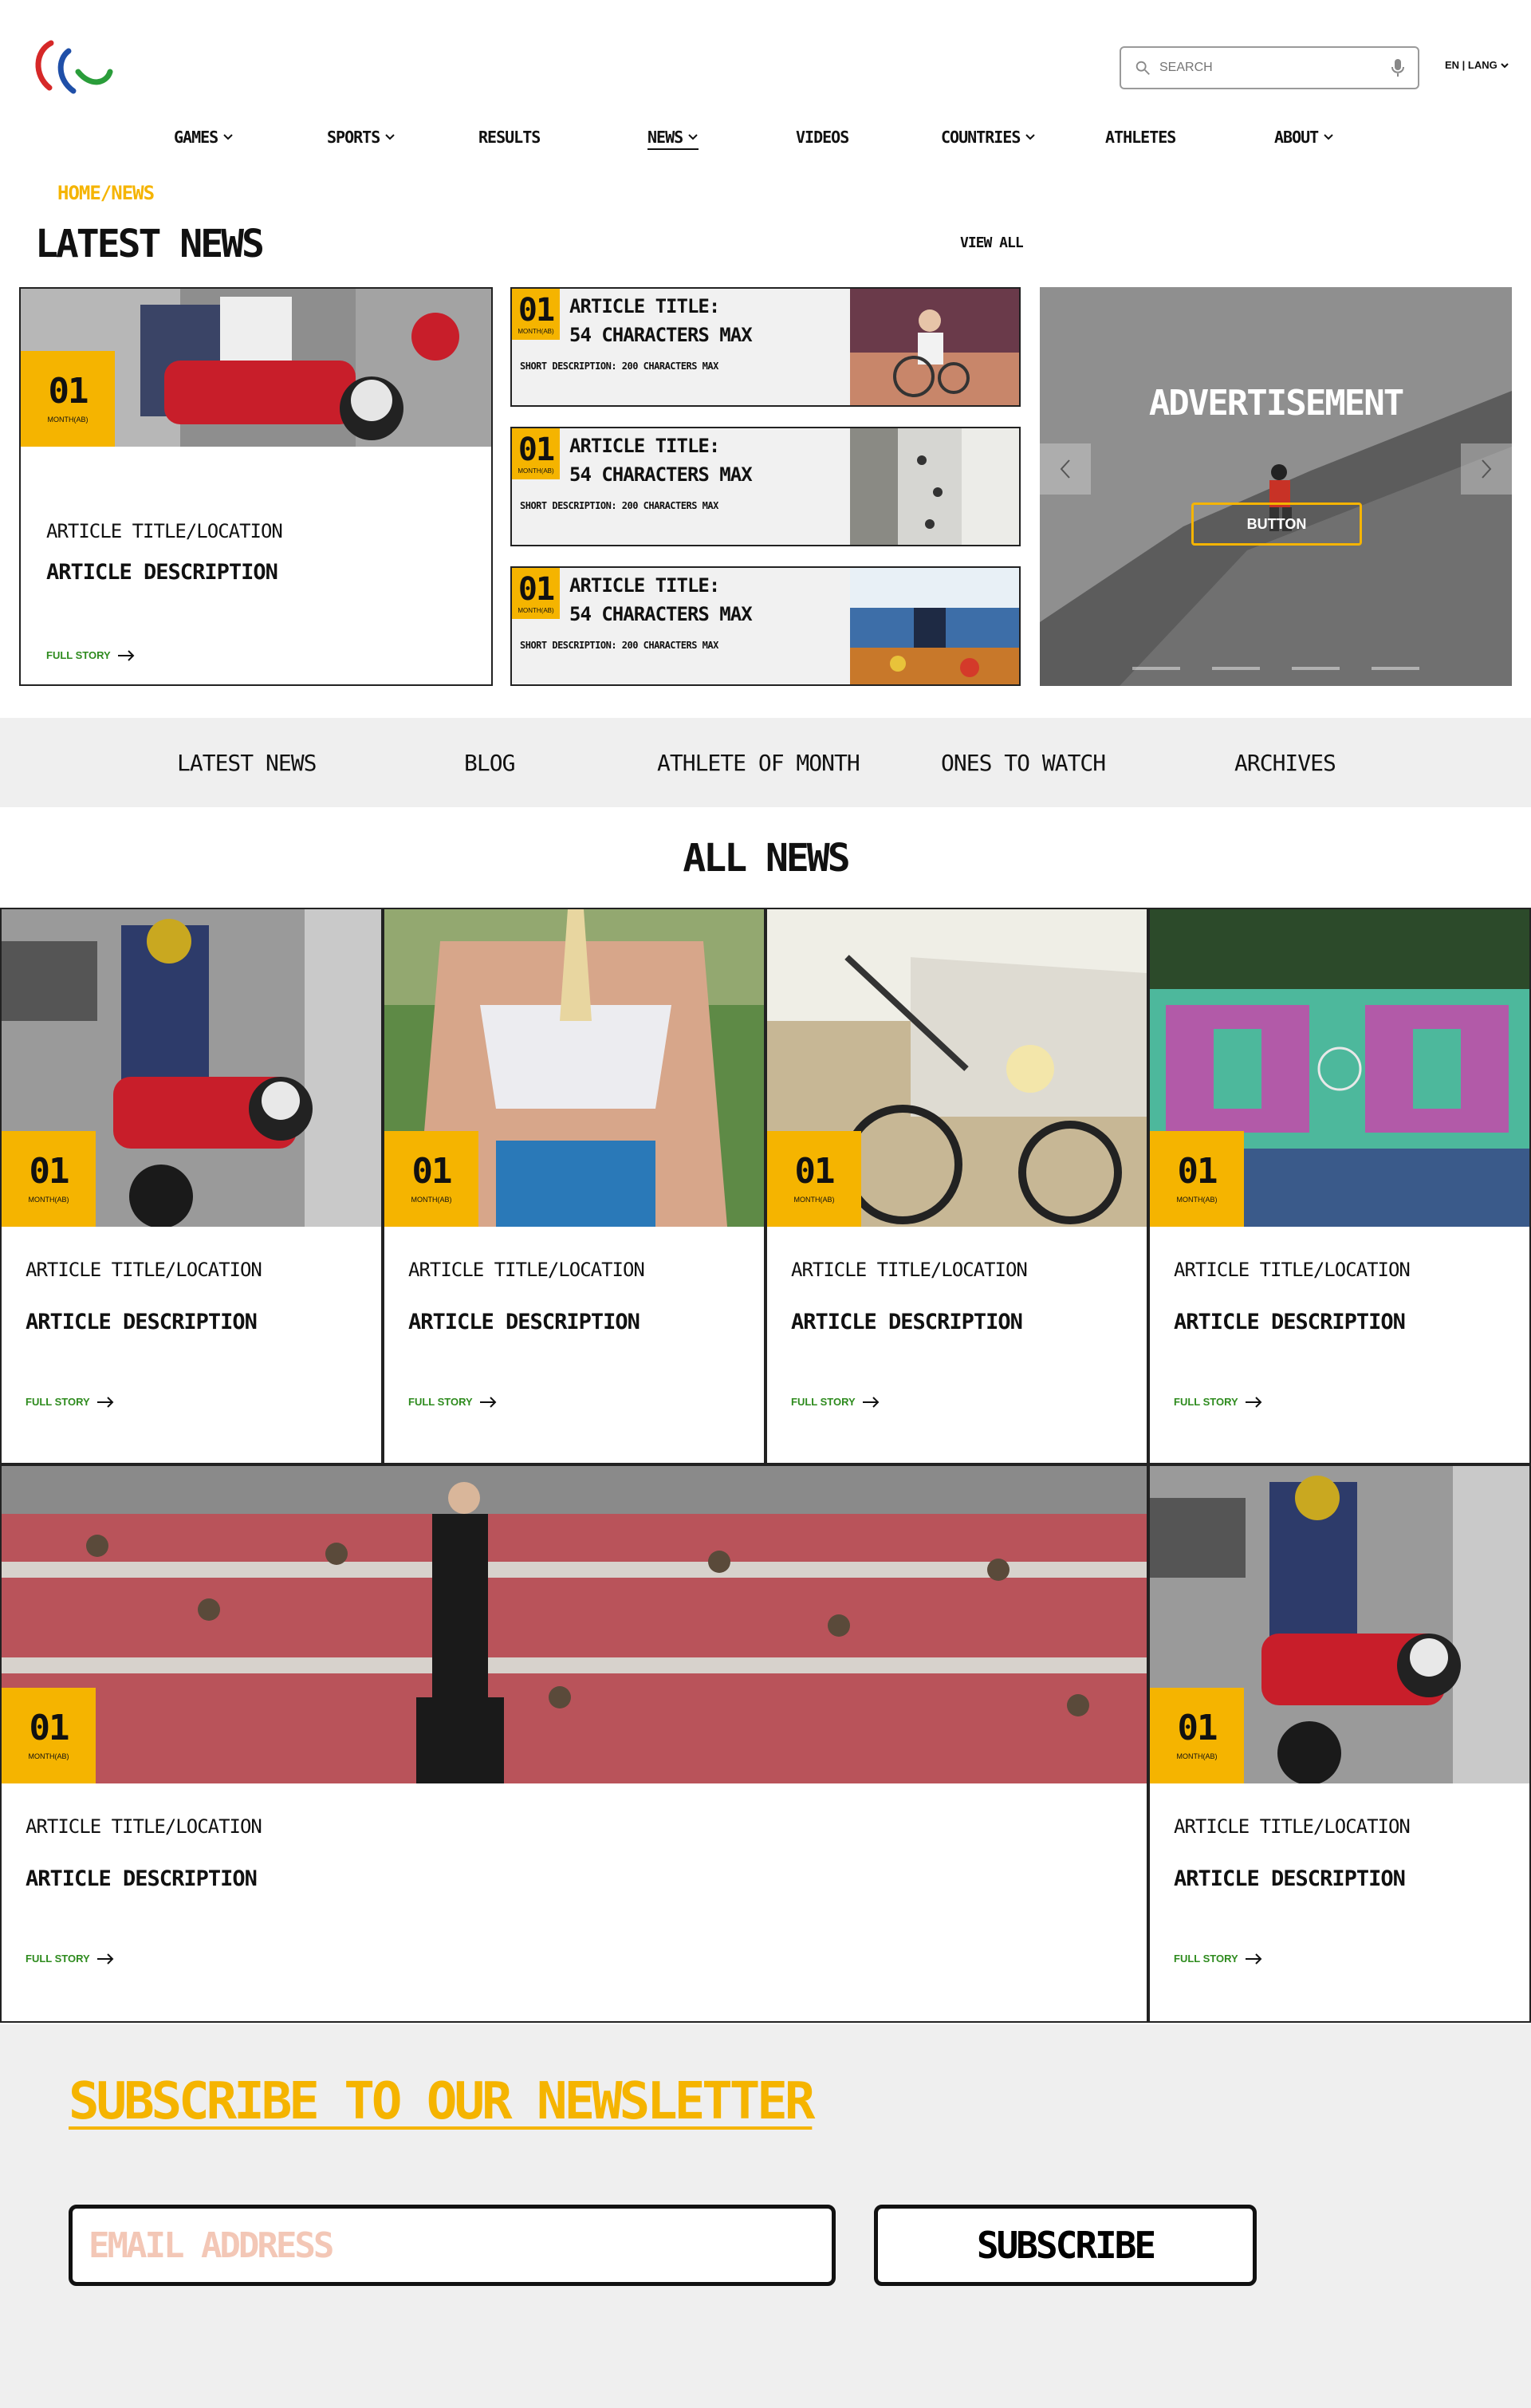  I want to click on newsletter-title: SUBSCRIBE TO OUR NEWSLETTER, so click(442, 2101).